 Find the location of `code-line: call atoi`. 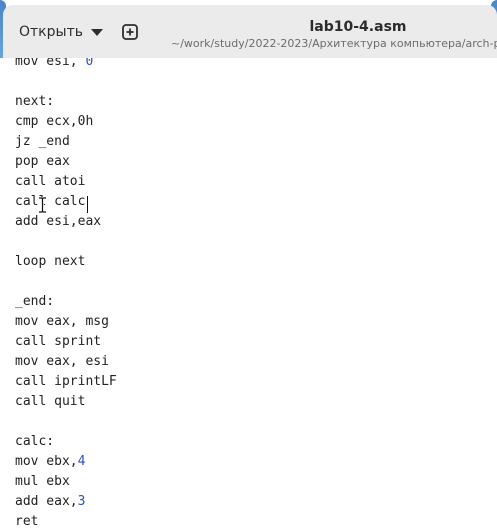

code-line: call atoi is located at coordinates (50, 182).